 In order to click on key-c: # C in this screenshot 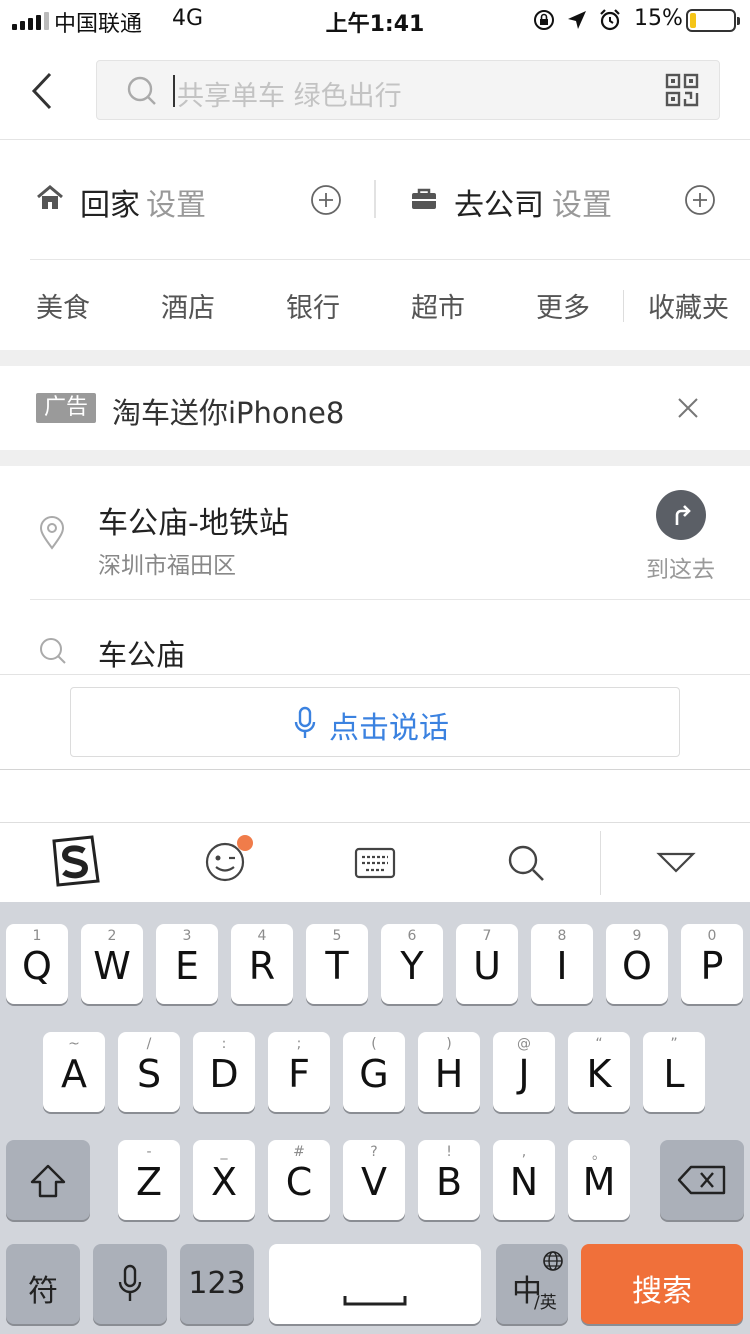, I will do `click(299, 1180)`.